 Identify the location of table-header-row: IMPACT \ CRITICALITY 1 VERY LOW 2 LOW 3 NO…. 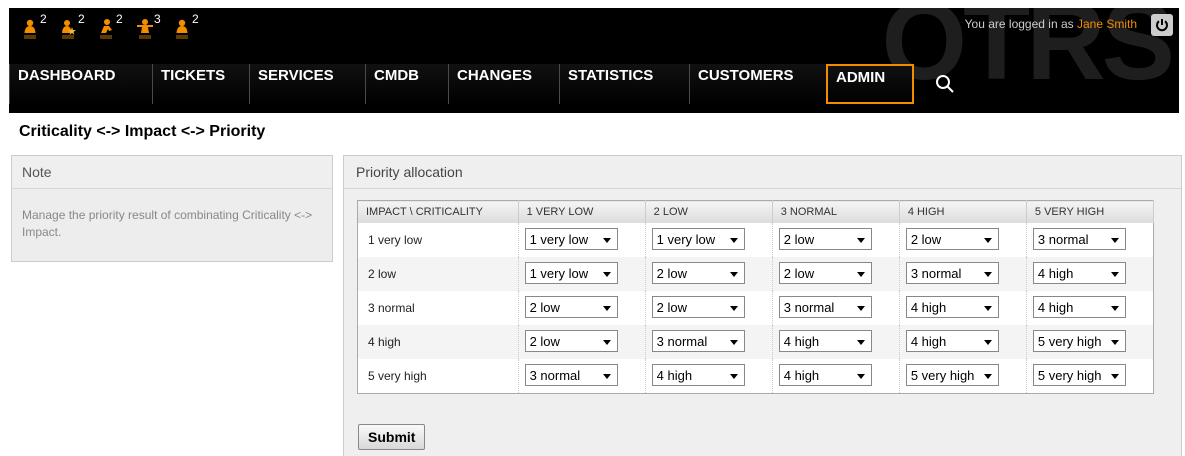
(756, 211).